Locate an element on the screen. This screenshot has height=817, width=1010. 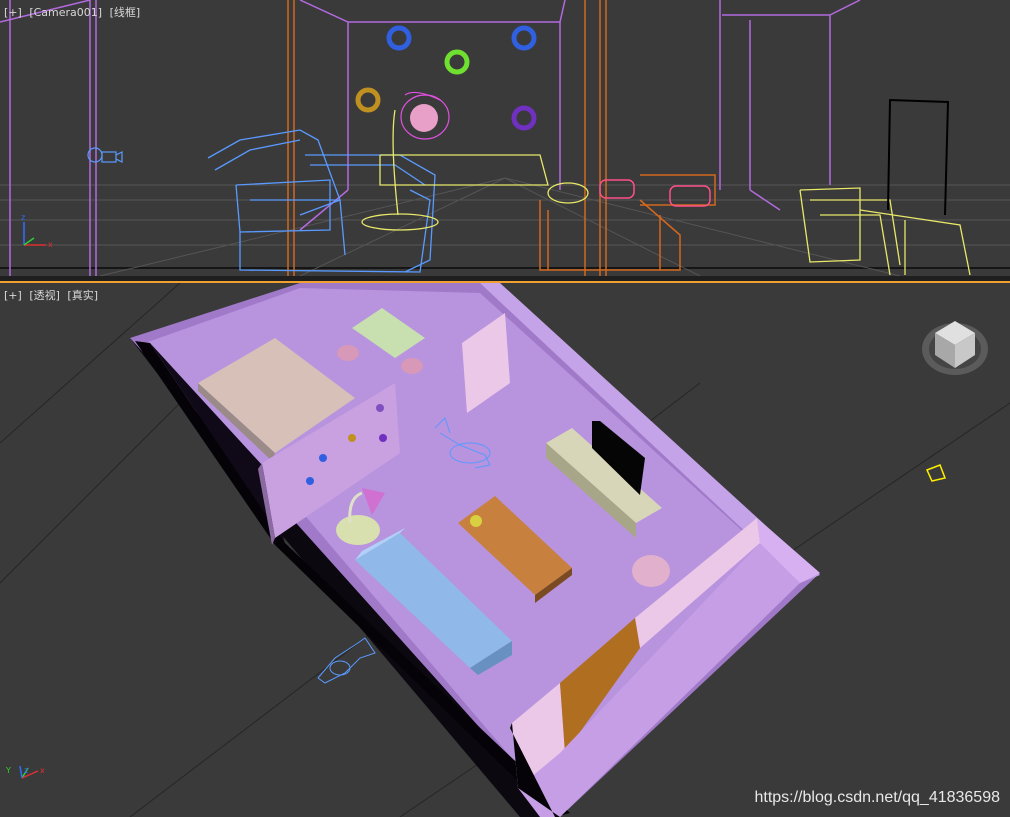
tv-wireframe is located at coordinates (918, 157).